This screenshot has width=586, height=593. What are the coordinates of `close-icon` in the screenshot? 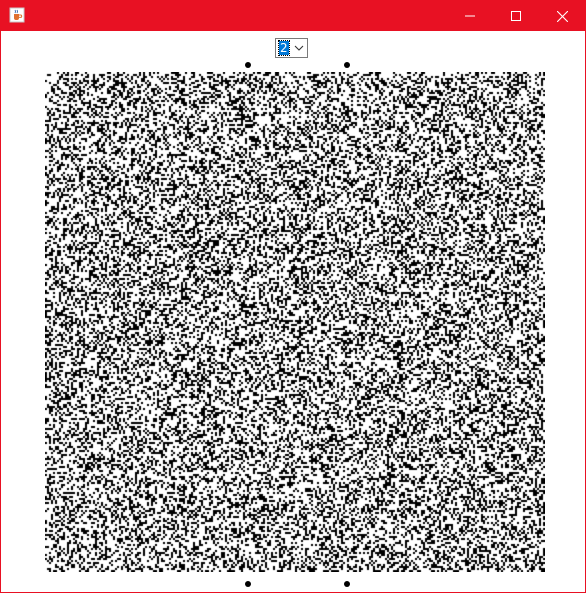 It's located at (562, 16).